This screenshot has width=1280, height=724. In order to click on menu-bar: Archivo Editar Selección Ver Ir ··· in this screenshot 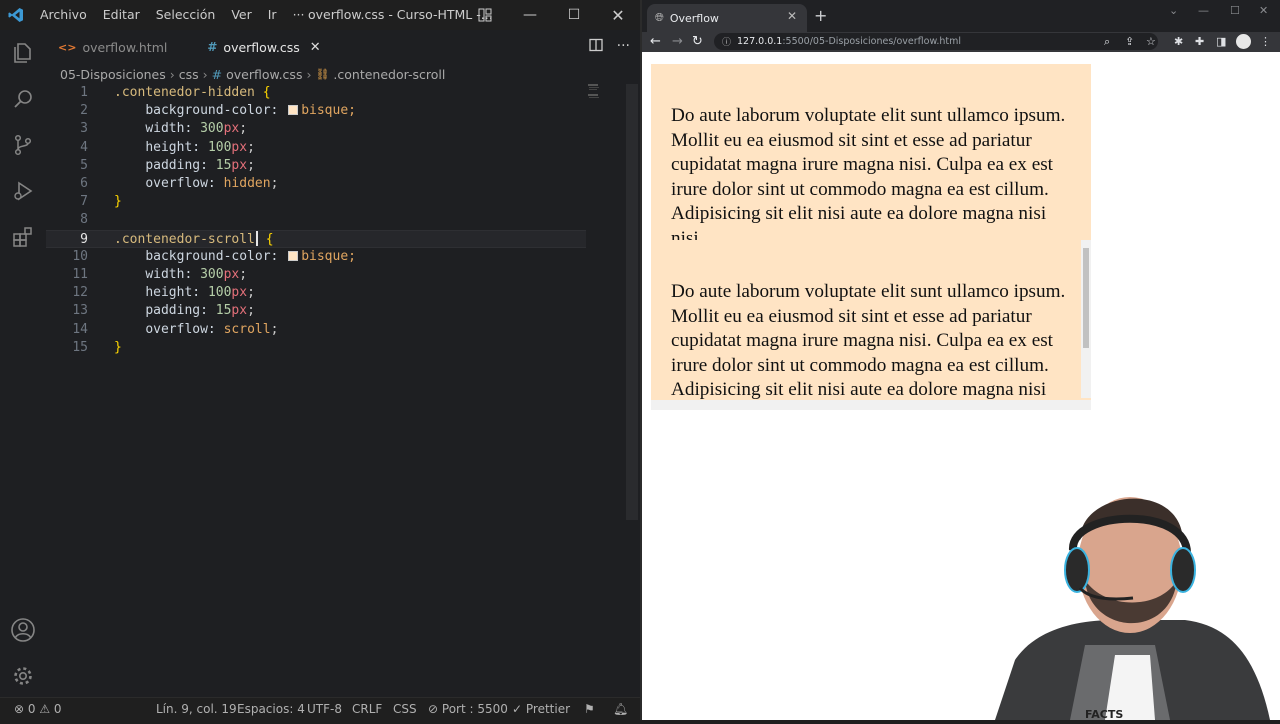, I will do `click(172, 15)`.